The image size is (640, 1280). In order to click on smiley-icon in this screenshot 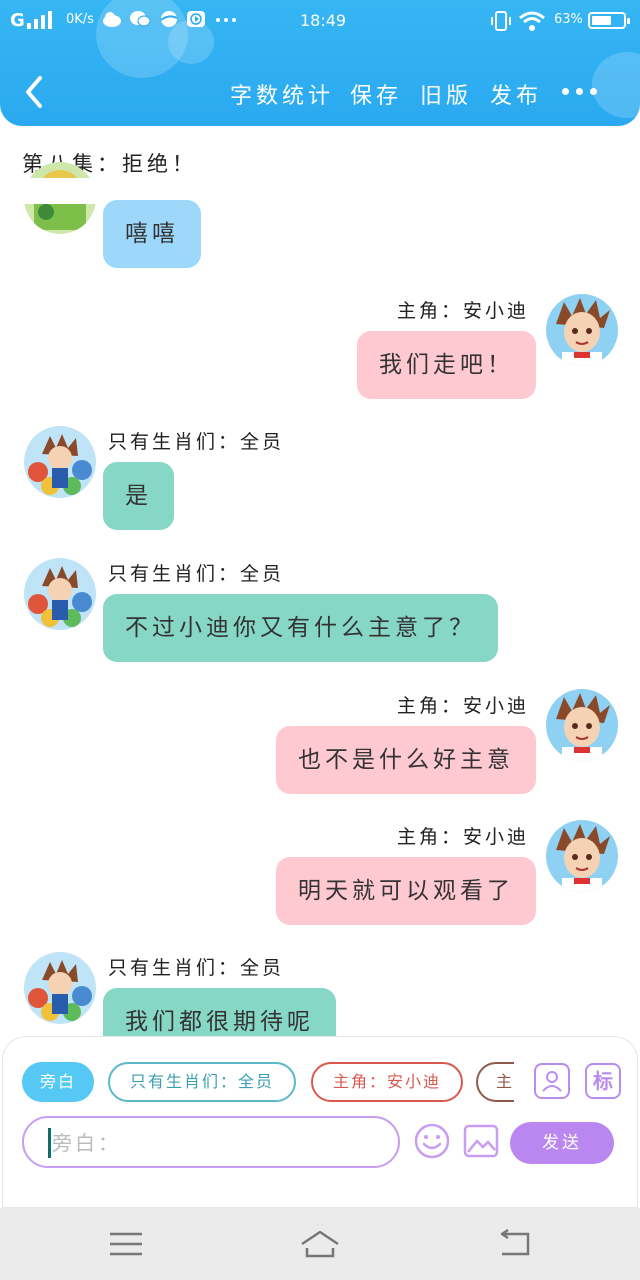, I will do `click(432, 1141)`.